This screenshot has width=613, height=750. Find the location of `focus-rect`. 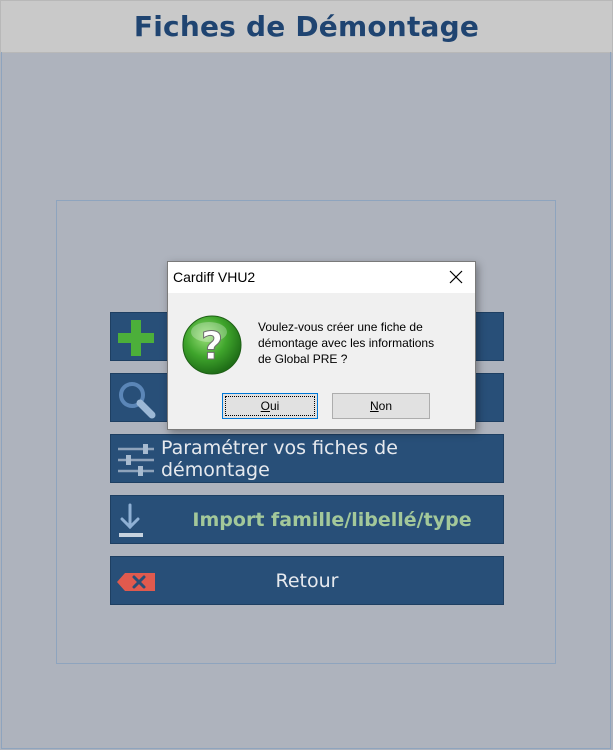

focus-rect is located at coordinates (270, 406).